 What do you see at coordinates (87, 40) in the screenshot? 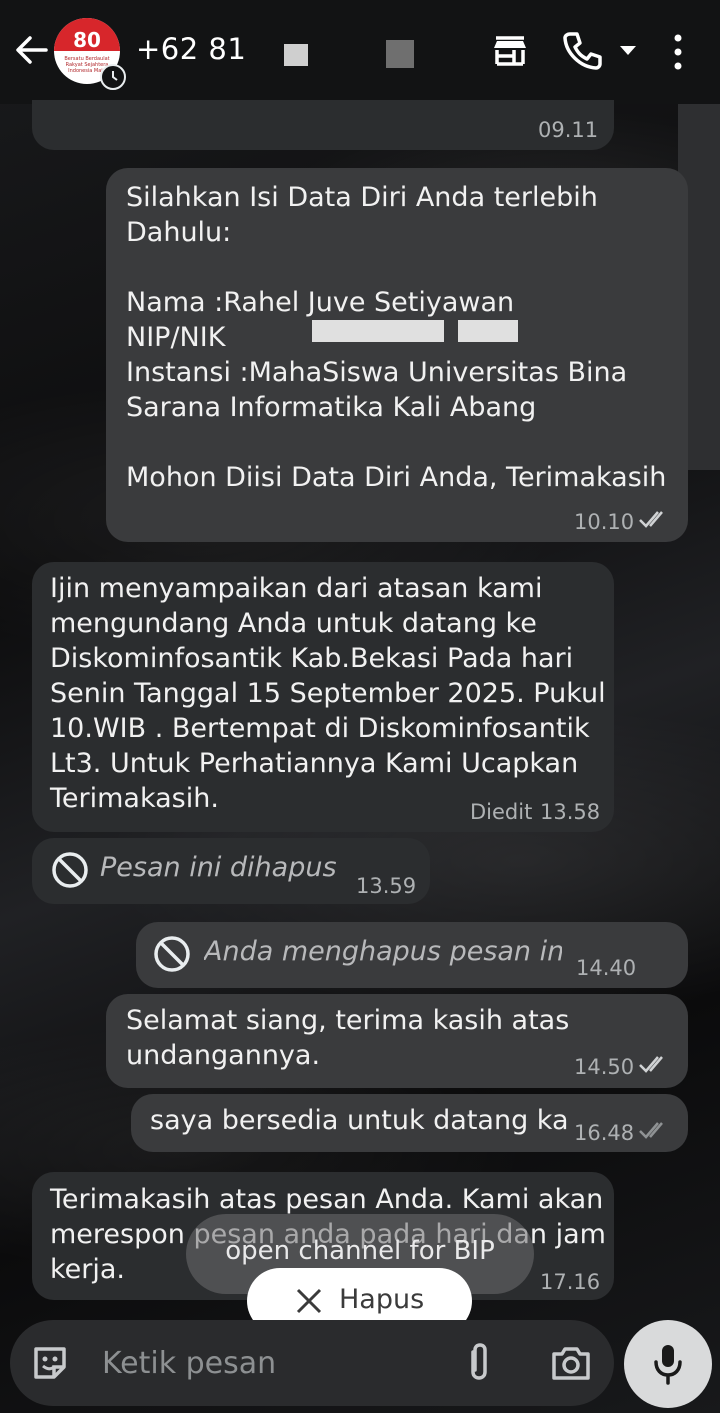
I see `avatar-badge-number: 80` at bounding box center [87, 40].